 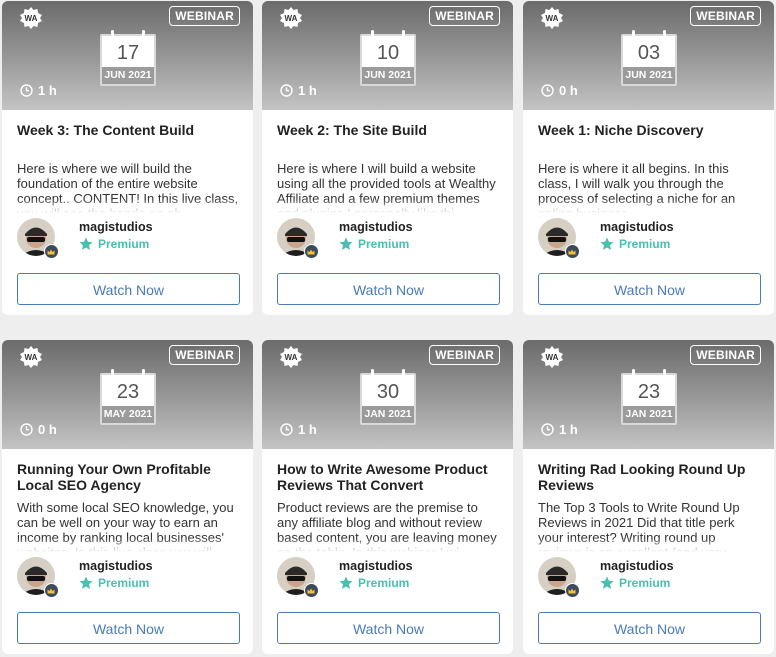 I want to click on webinar-title: Writing Rad Looking Round Up Reviews, so click(x=650, y=477).